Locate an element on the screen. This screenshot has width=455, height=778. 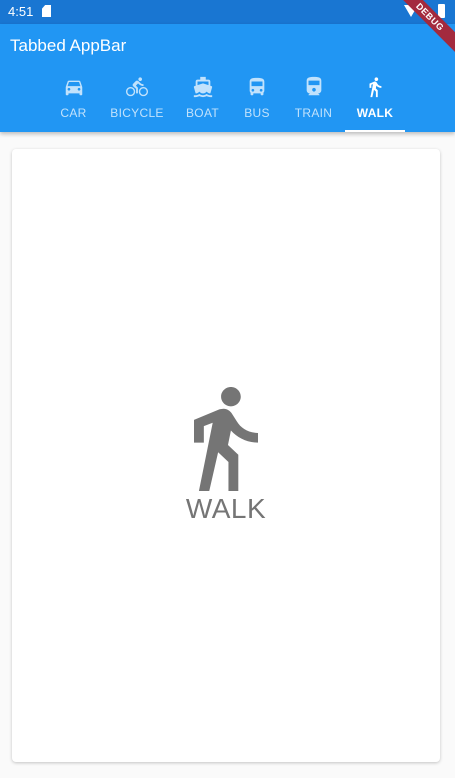
tab-indicator is located at coordinates (375, 131).